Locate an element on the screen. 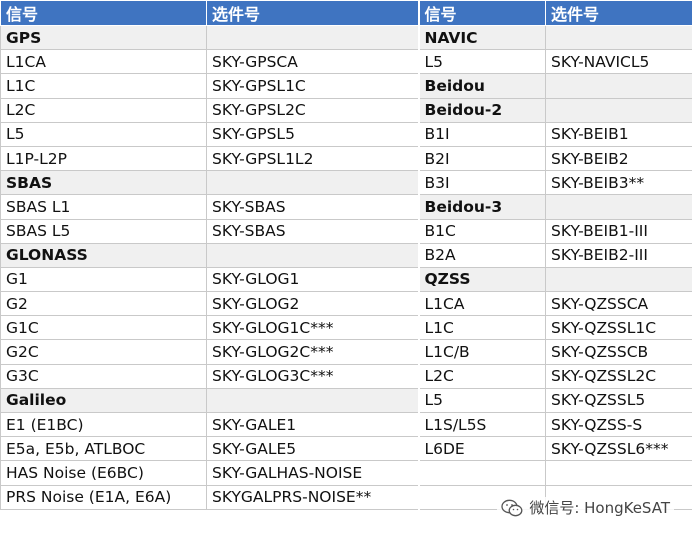  signal-cell-right: L1C/B is located at coordinates (481, 352).